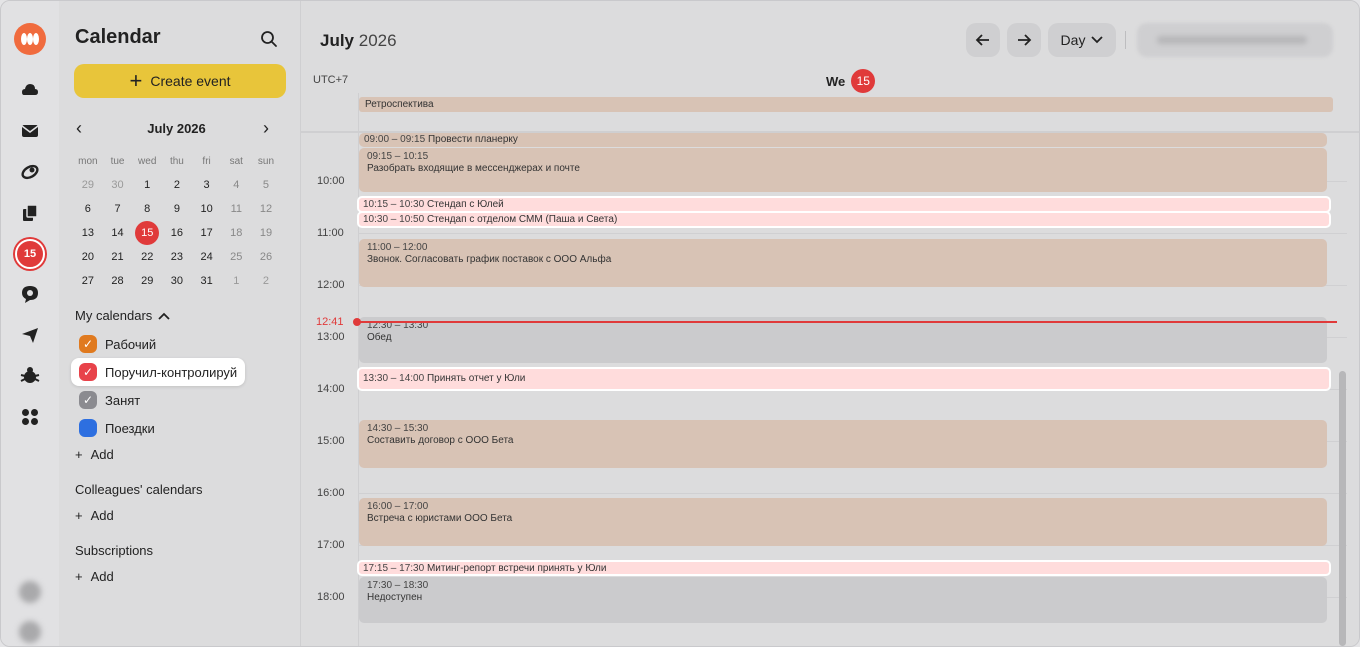  Describe the element at coordinates (465, 204) in the screenshot. I see `event-title: Стендап с Юлей` at that location.